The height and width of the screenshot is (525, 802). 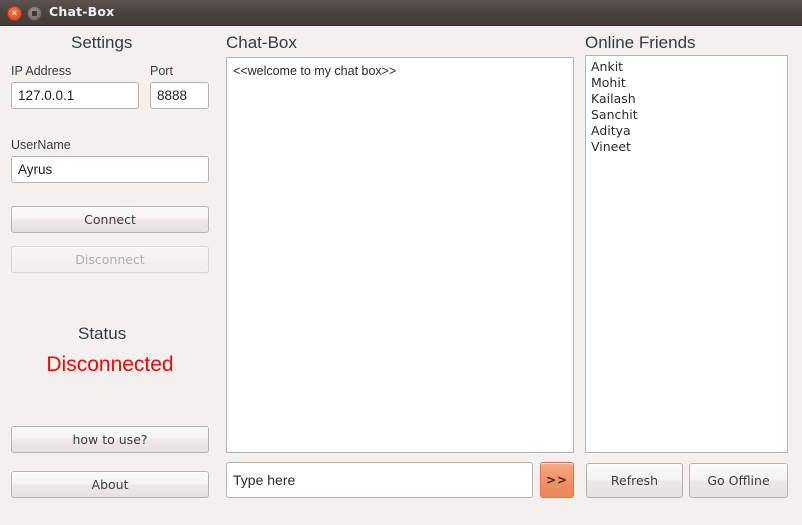 What do you see at coordinates (41, 145) in the screenshot?
I see `username-label: UserName` at bounding box center [41, 145].